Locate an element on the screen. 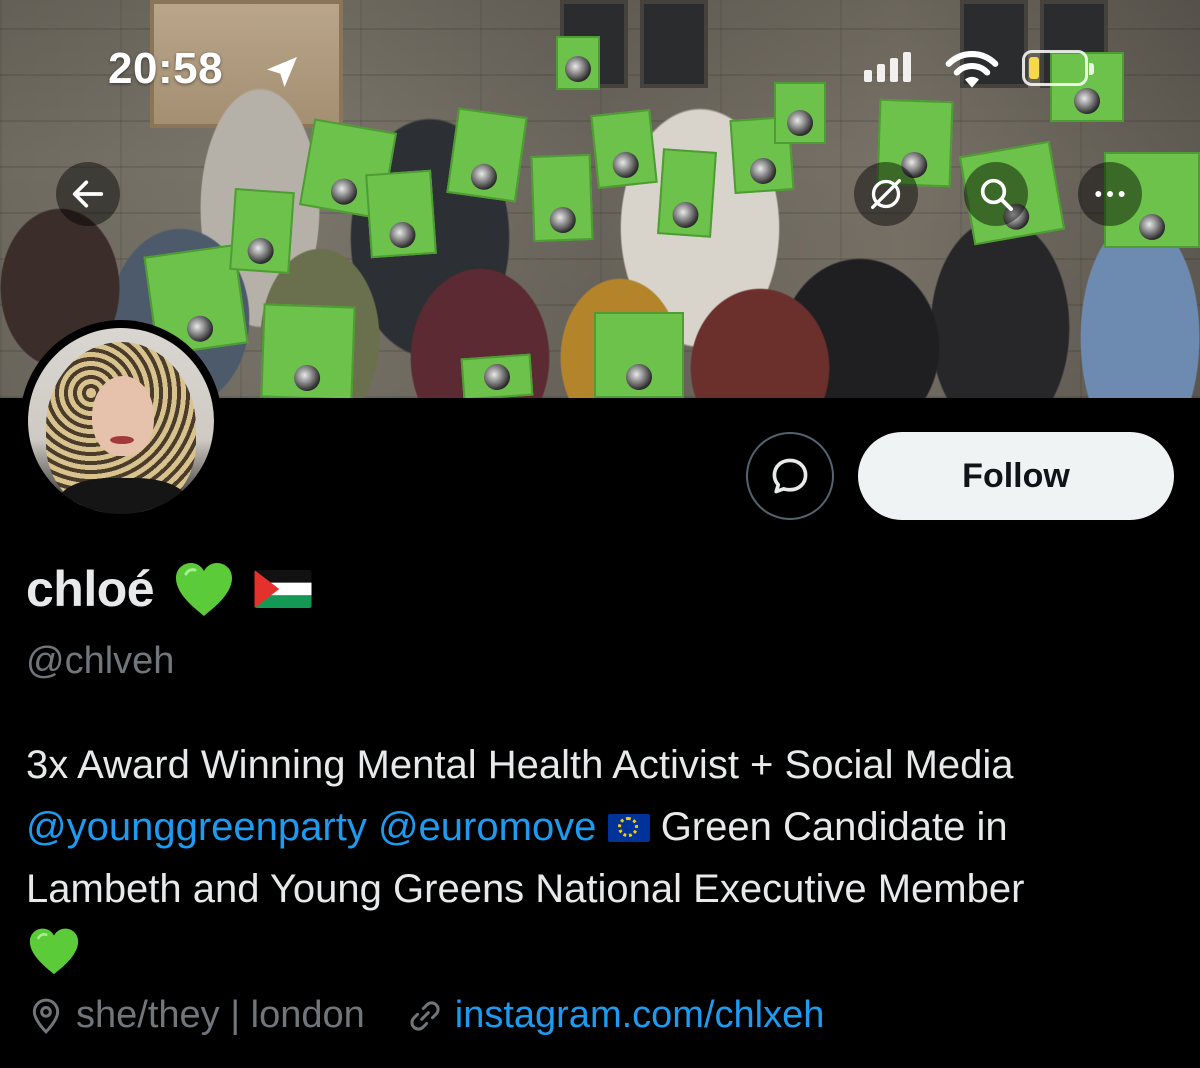  battery-icon is located at coordinates (1058, 68).